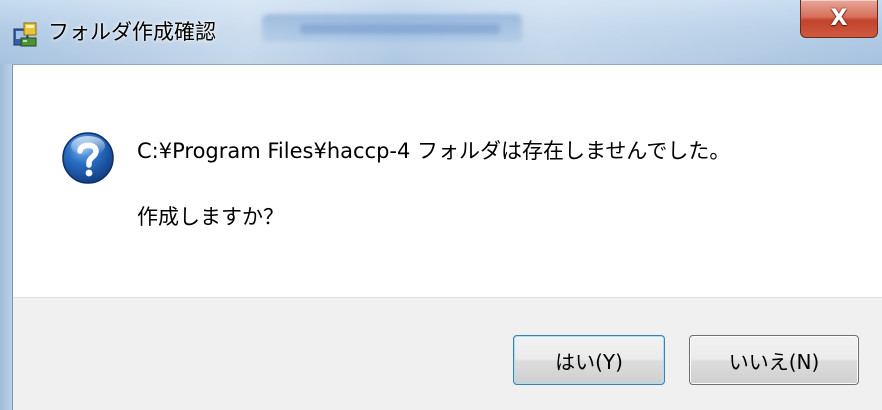 The height and width of the screenshot is (410, 882). I want to click on window-frame, so click(6, 237).